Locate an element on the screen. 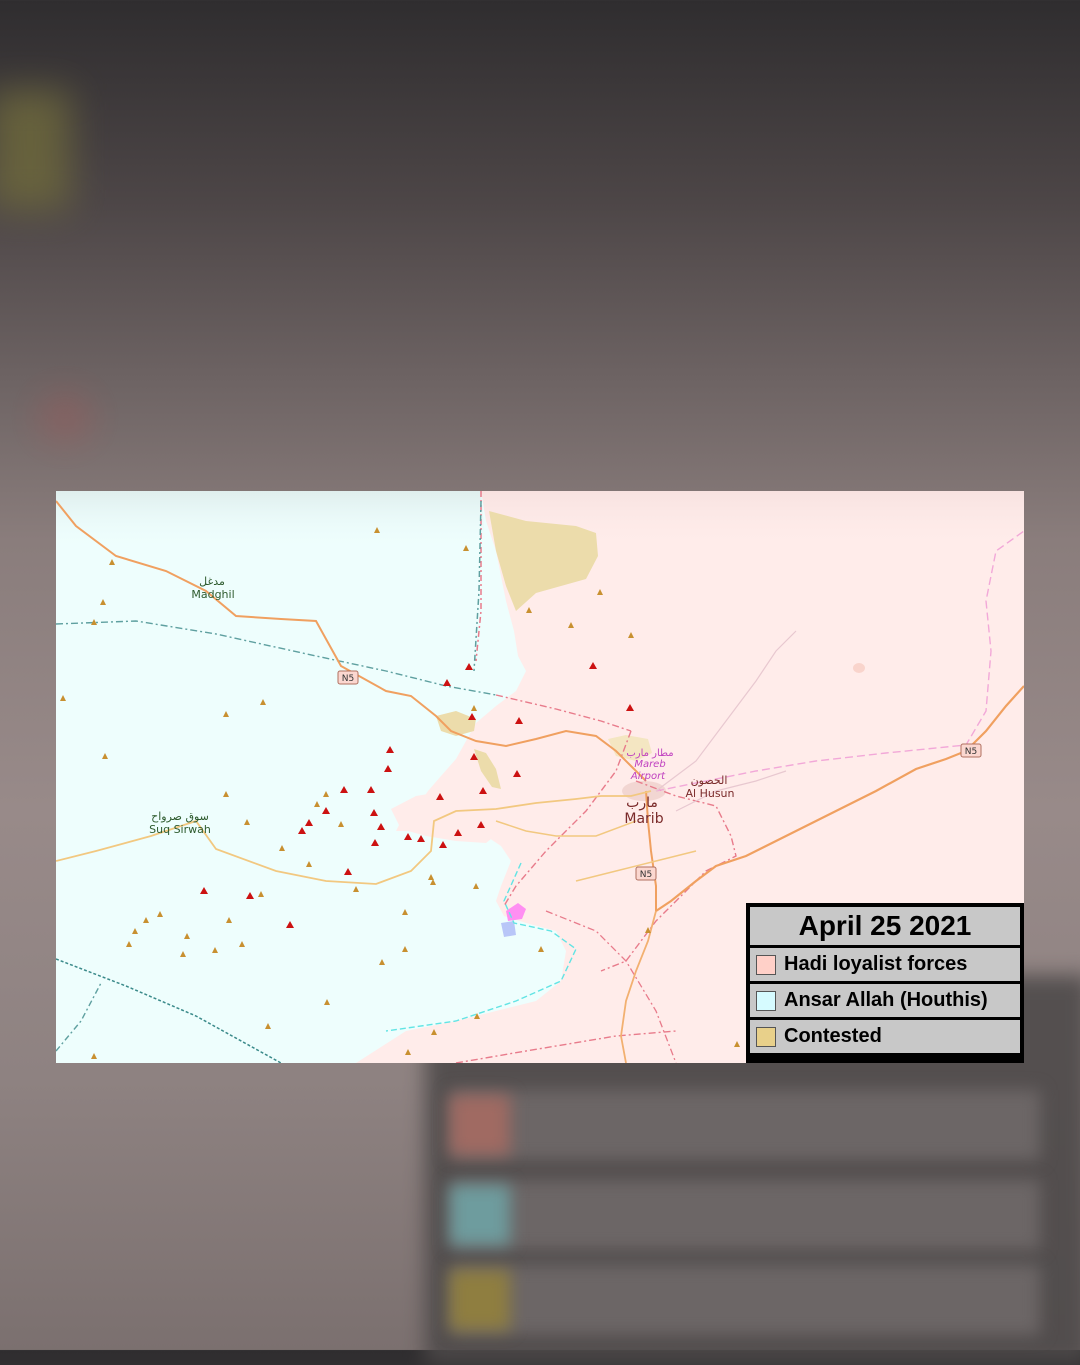 Image resolution: width=1080 pixels, height=1365 pixels. road-shield-n5-east: N5 is located at coordinates (971, 750).